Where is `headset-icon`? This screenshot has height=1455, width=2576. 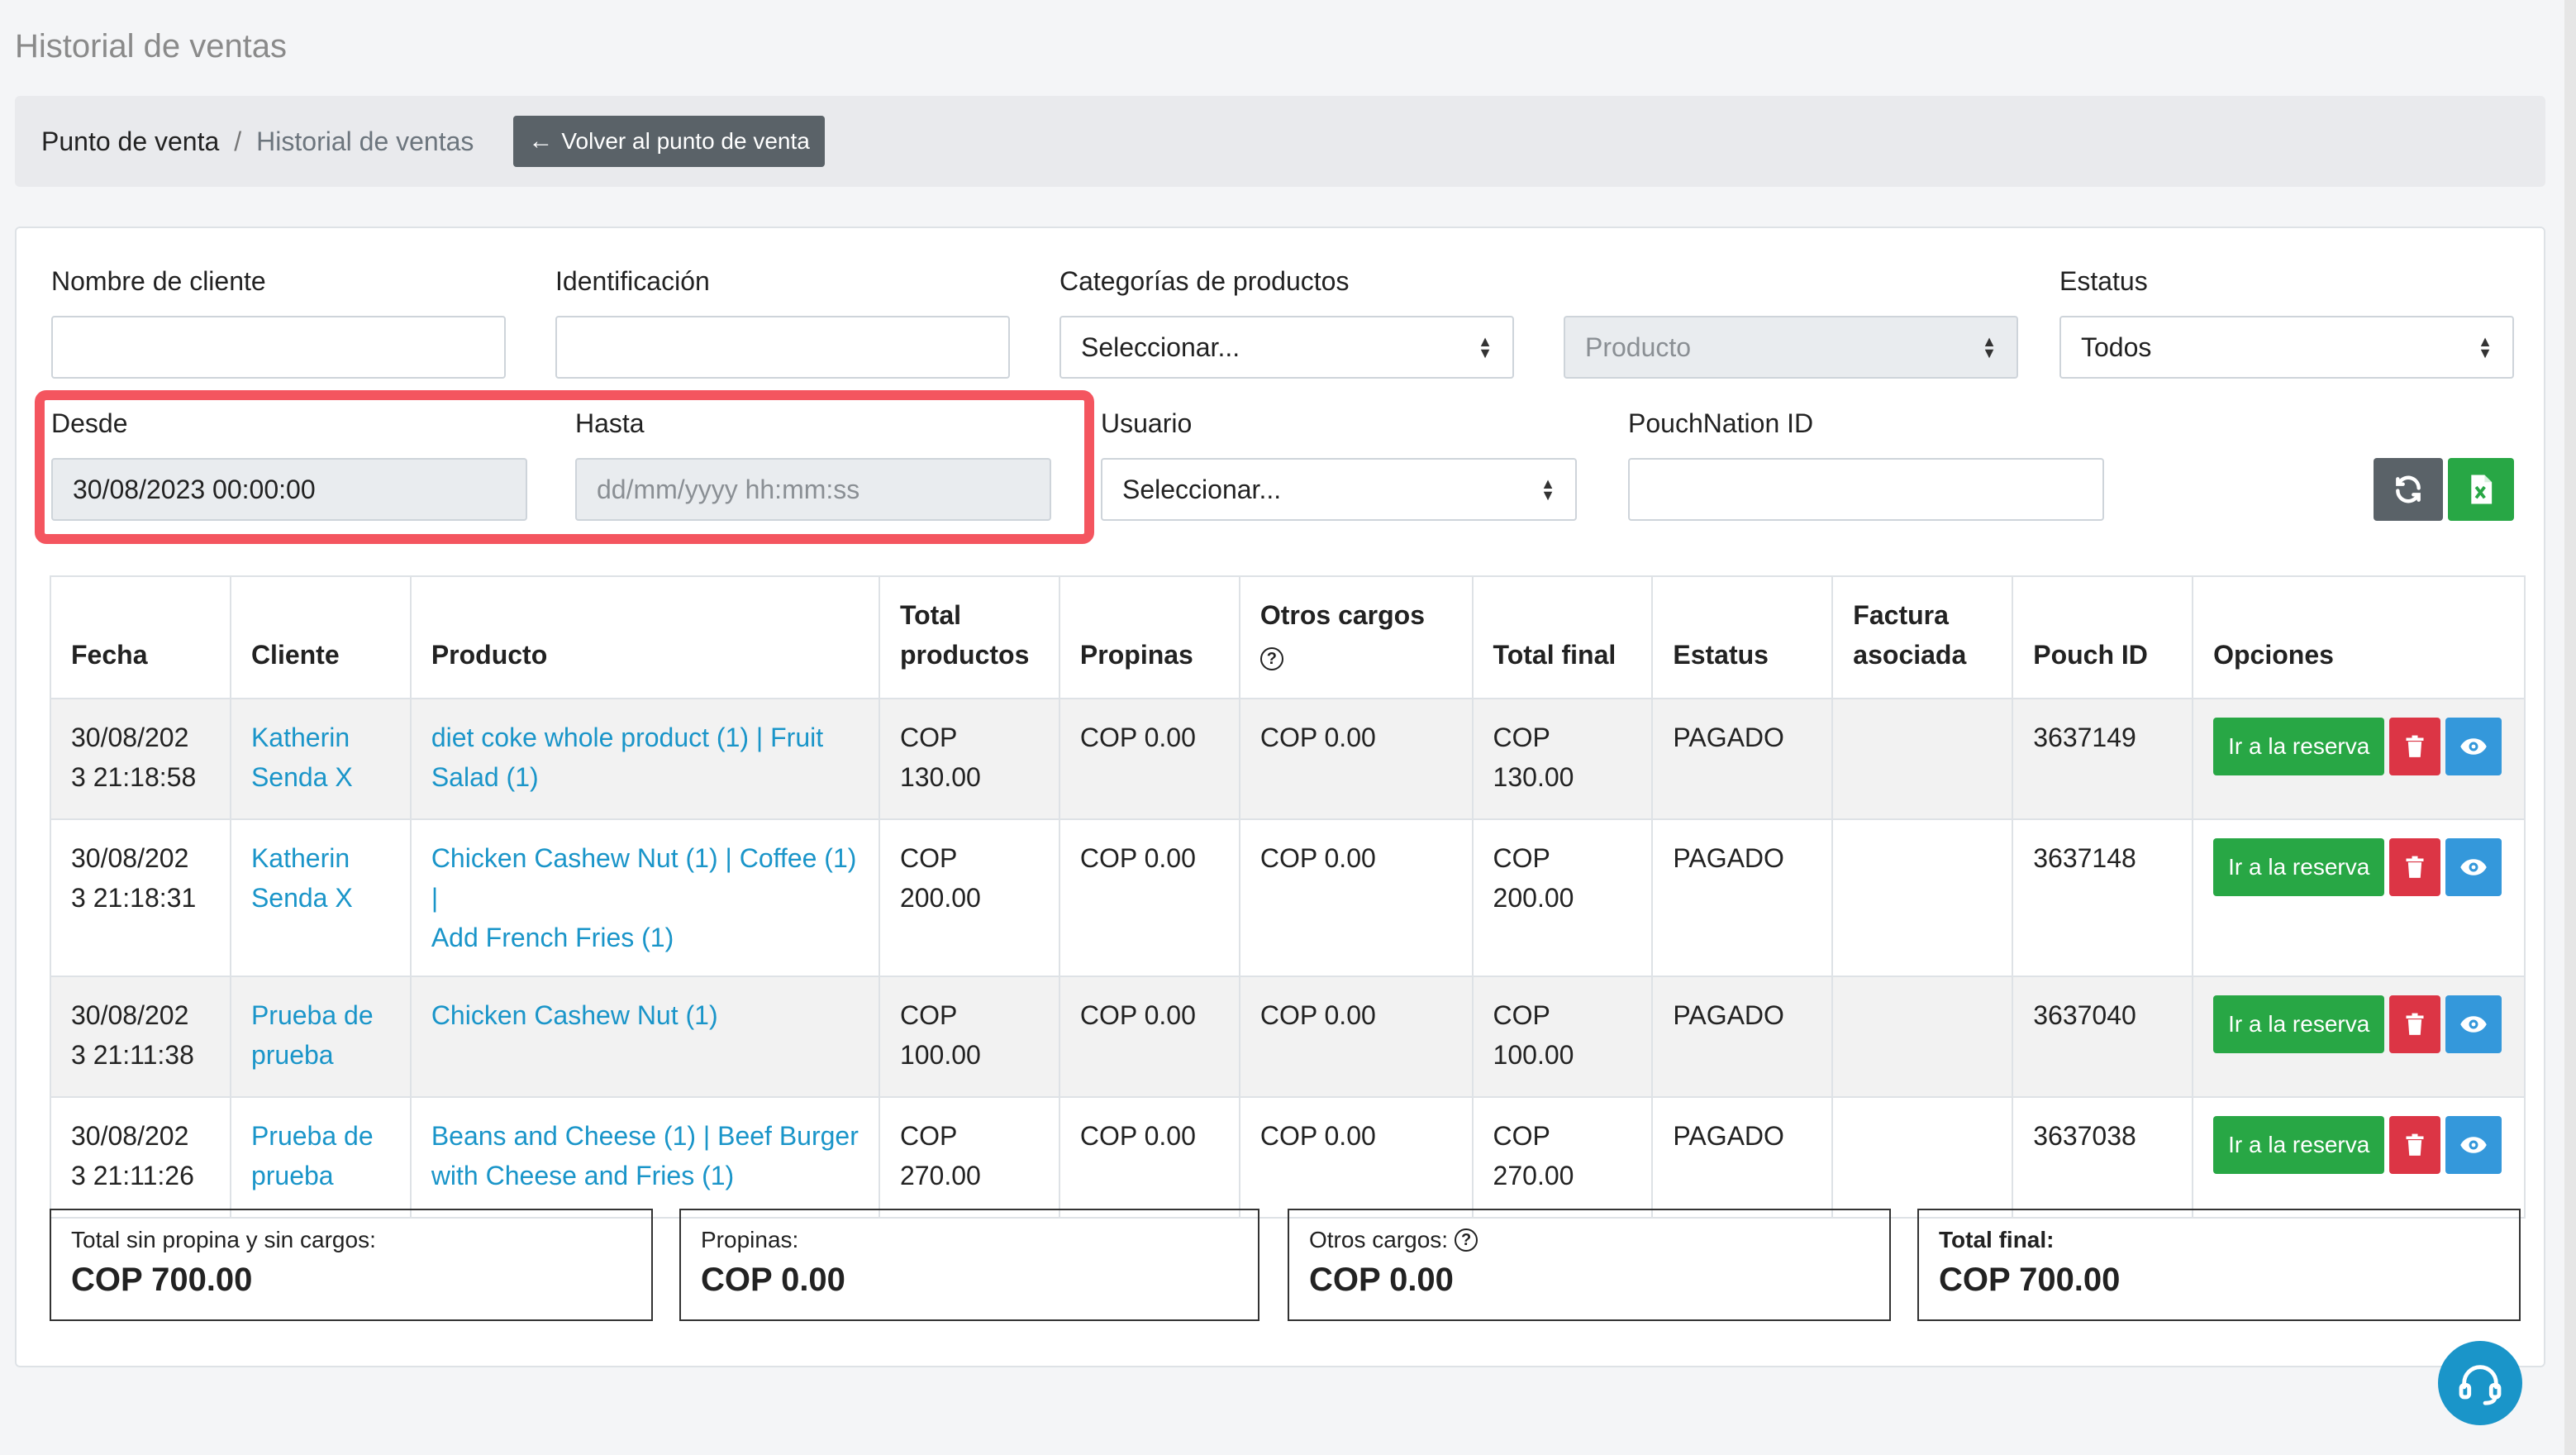 headset-icon is located at coordinates (2481, 1385).